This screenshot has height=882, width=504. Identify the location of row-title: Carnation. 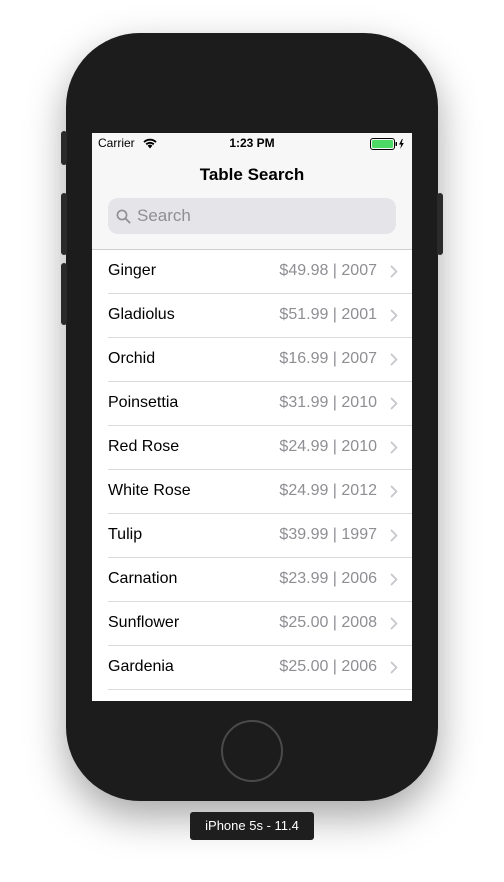
(143, 578).